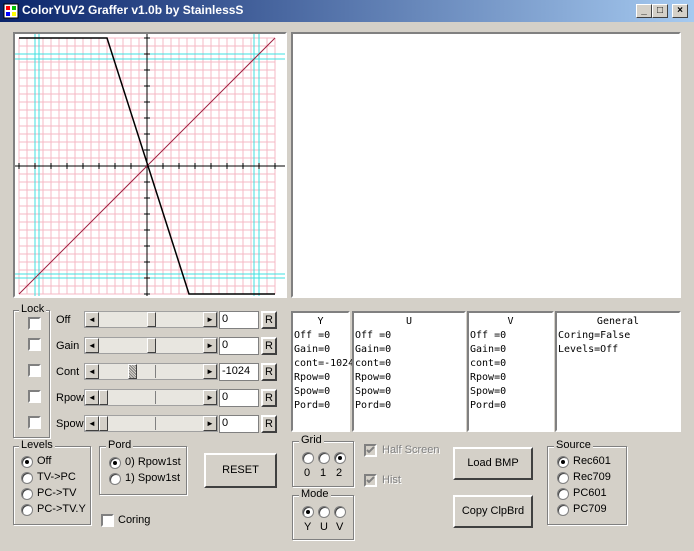  Describe the element at coordinates (240, 470) in the screenshot. I see `reset-button: RESET` at that location.